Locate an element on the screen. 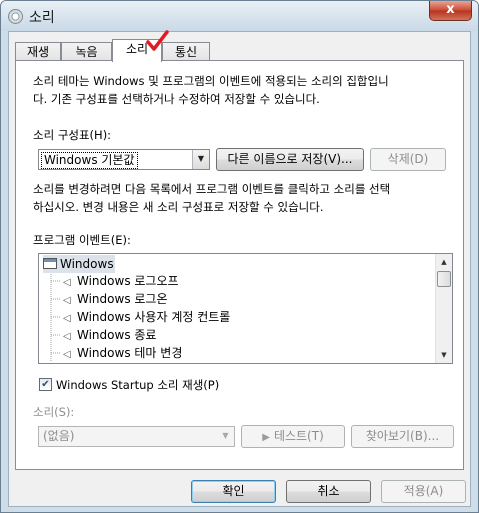 The width and height of the screenshot is (479, 513). list-item: ◁ Windows 사용자 계정 컨트롤 is located at coordinates (146, 317).